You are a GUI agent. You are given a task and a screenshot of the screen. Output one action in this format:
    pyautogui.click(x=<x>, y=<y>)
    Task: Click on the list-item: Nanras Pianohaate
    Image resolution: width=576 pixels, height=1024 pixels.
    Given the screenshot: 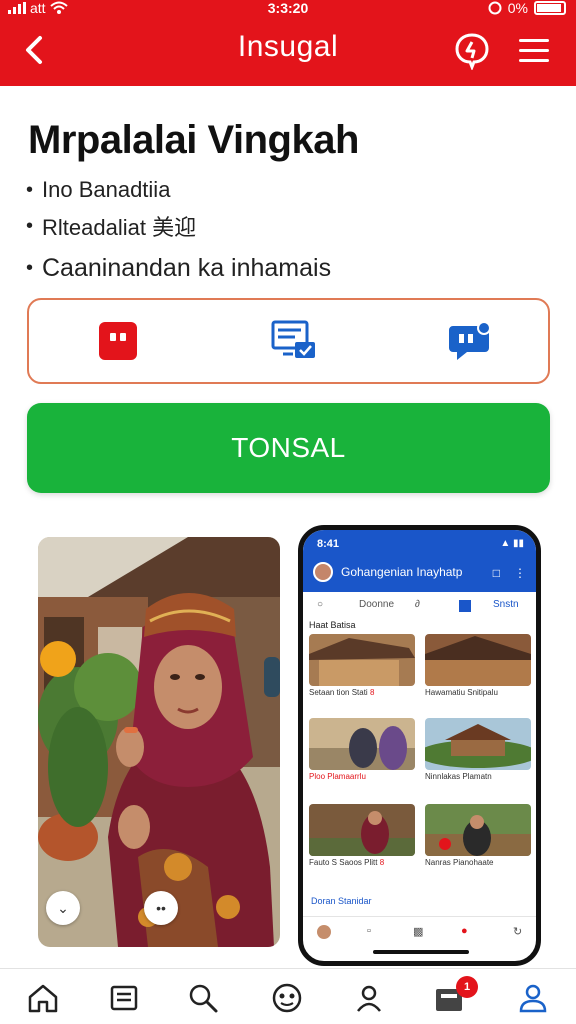 What is the action you would take?
    pyautogui.click(x=478, y=835)
    